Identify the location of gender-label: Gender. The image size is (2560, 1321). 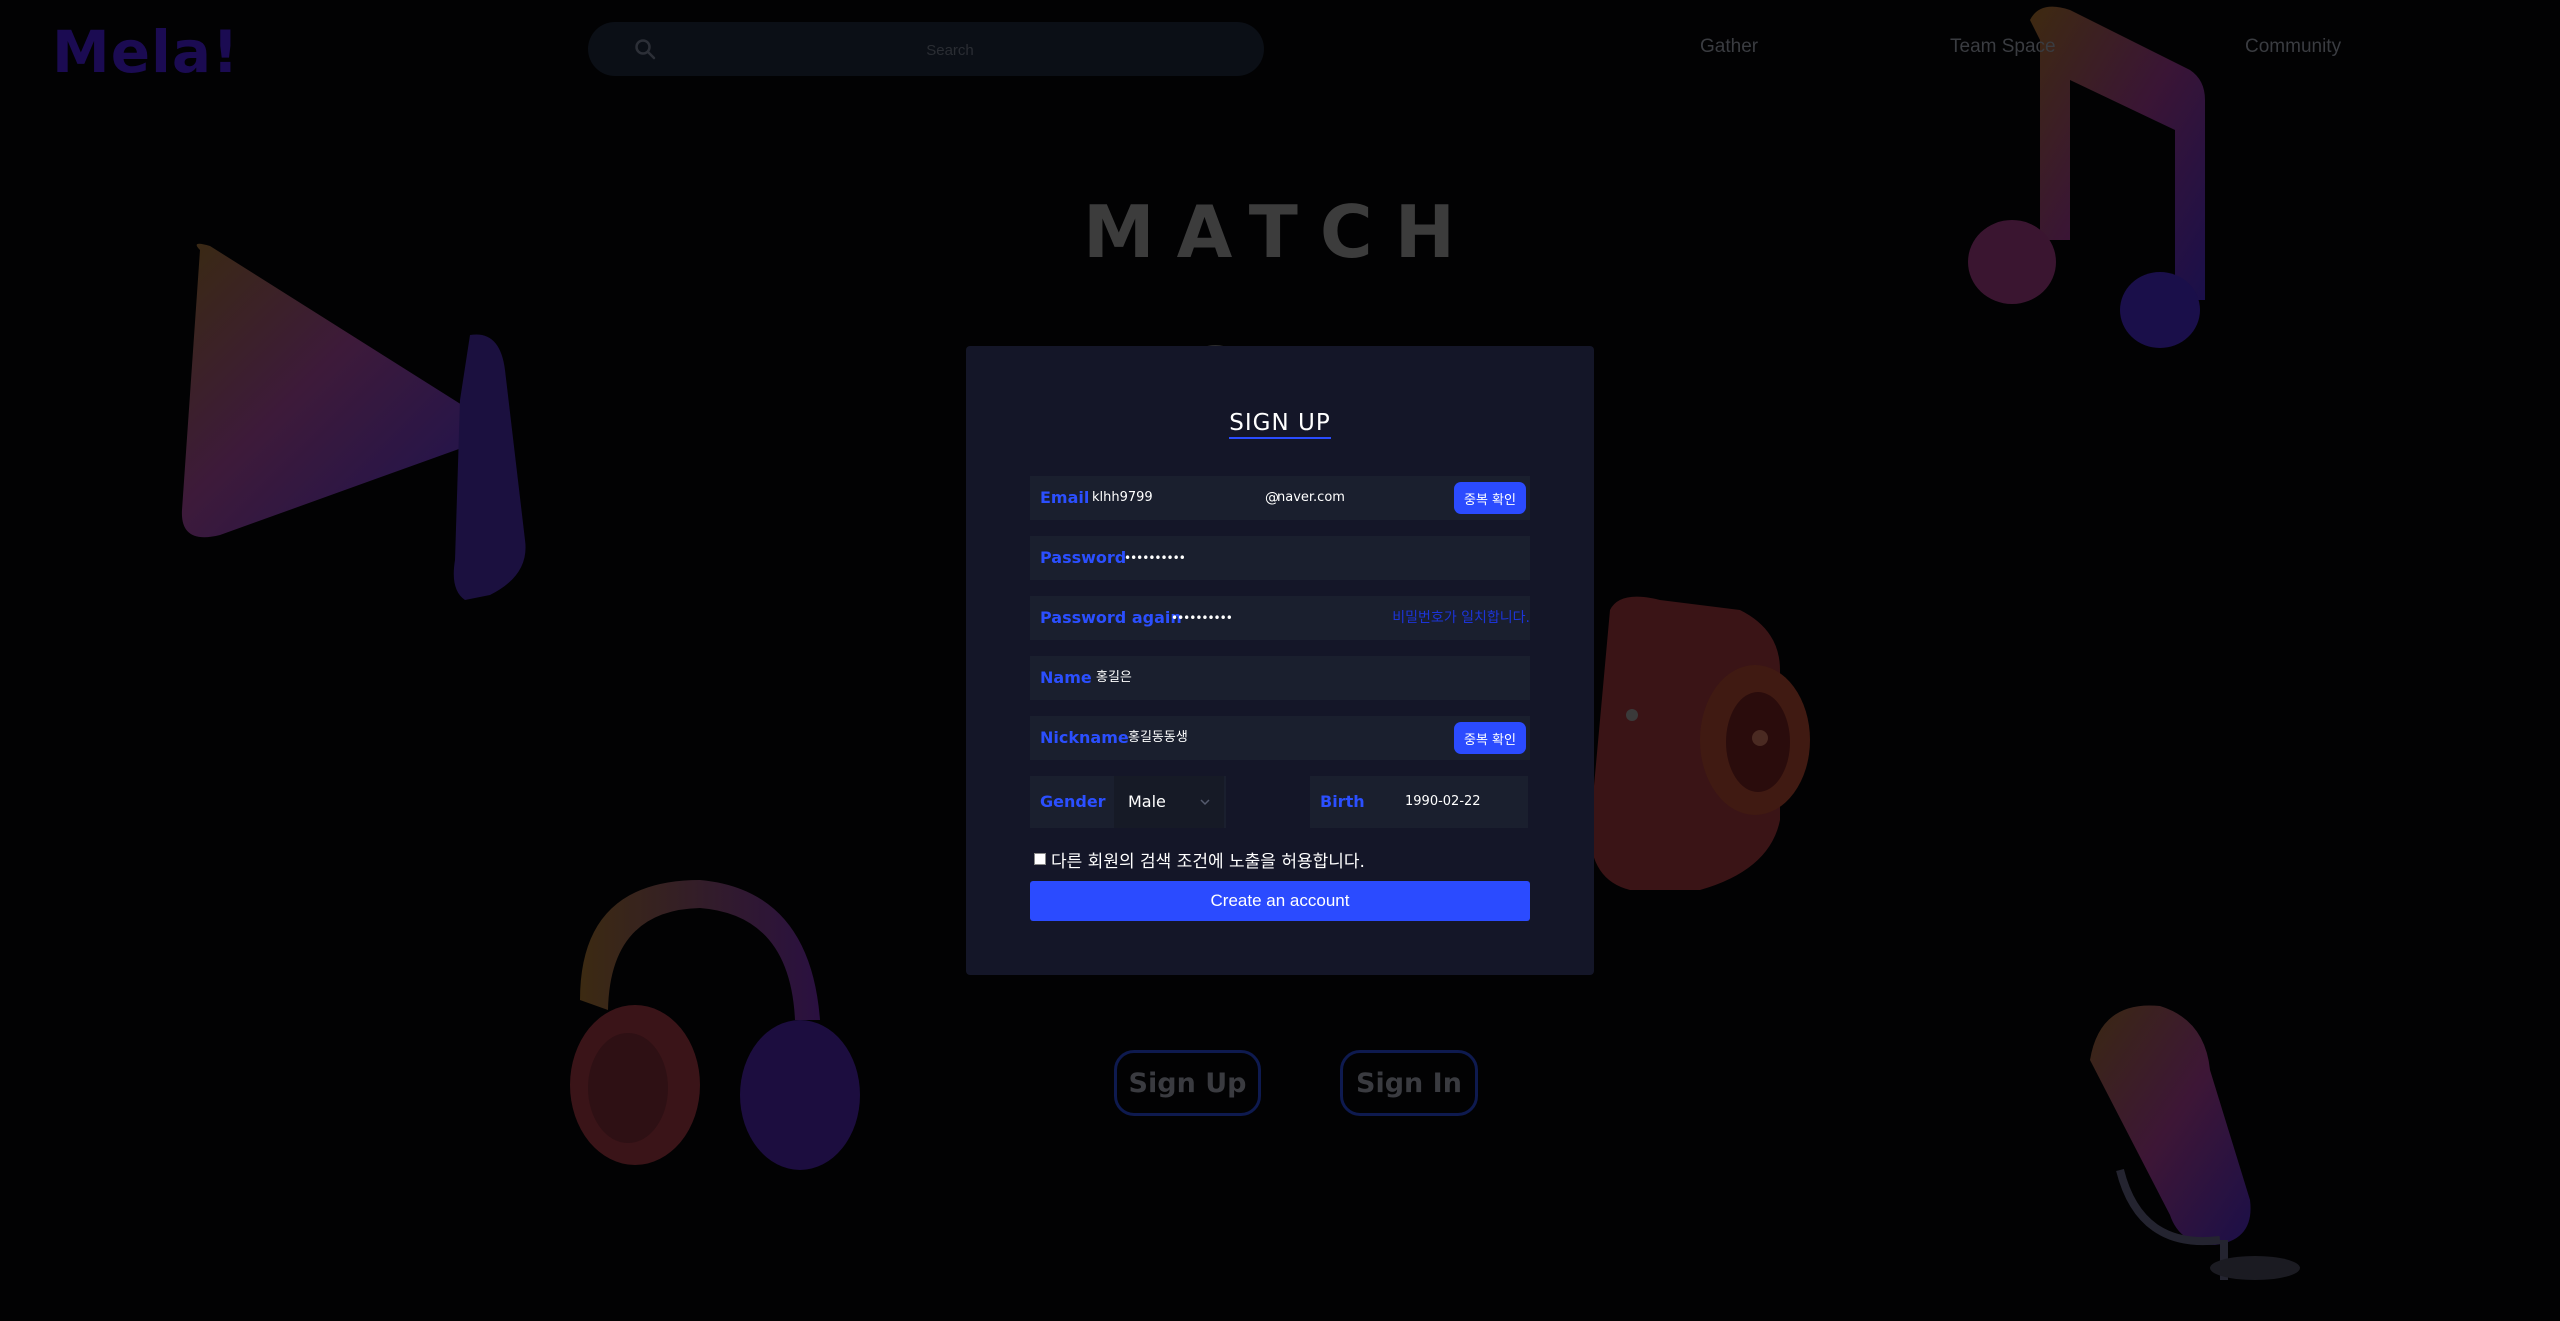
(1073, 801).